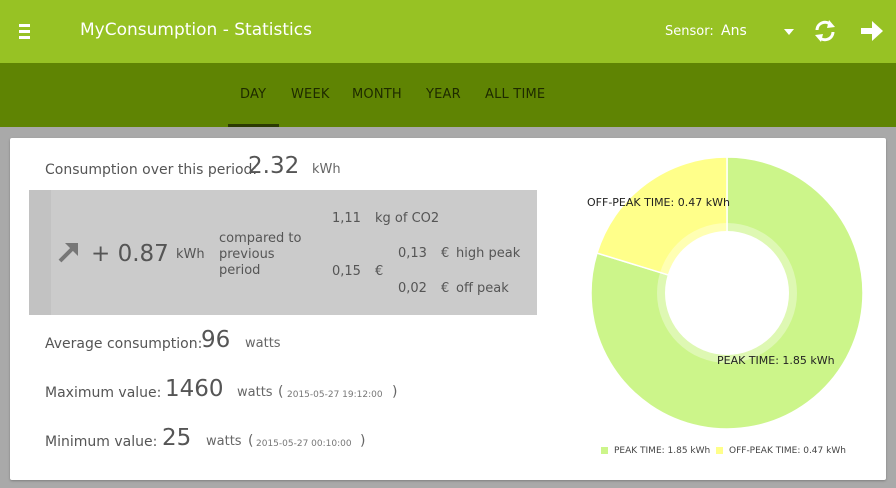 This screenshot has height=488, width=896. I want to click on minimum-close-paren: ), so click(363, 441).